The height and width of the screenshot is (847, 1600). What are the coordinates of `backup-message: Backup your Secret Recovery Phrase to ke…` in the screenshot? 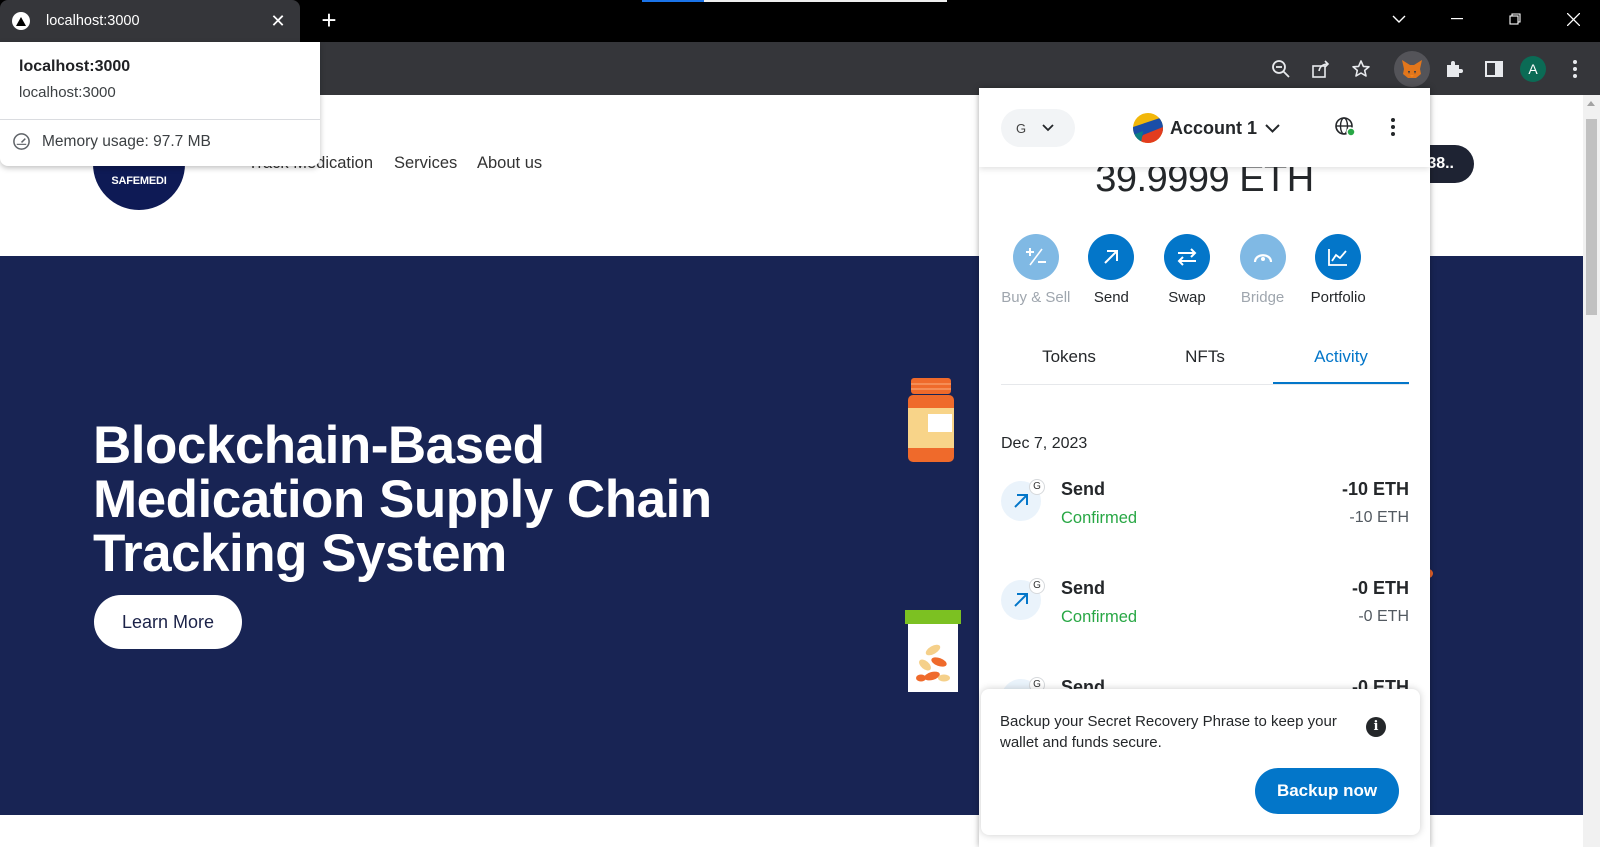 It's located at (1168, 732).